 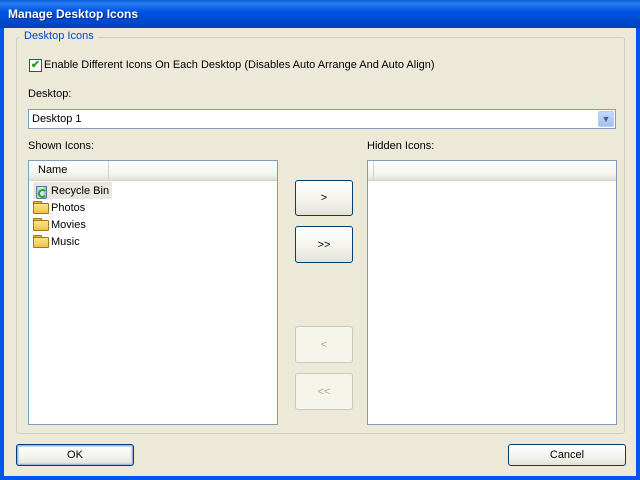 I want to click on list-item: Music, so click(x=58, y=241).